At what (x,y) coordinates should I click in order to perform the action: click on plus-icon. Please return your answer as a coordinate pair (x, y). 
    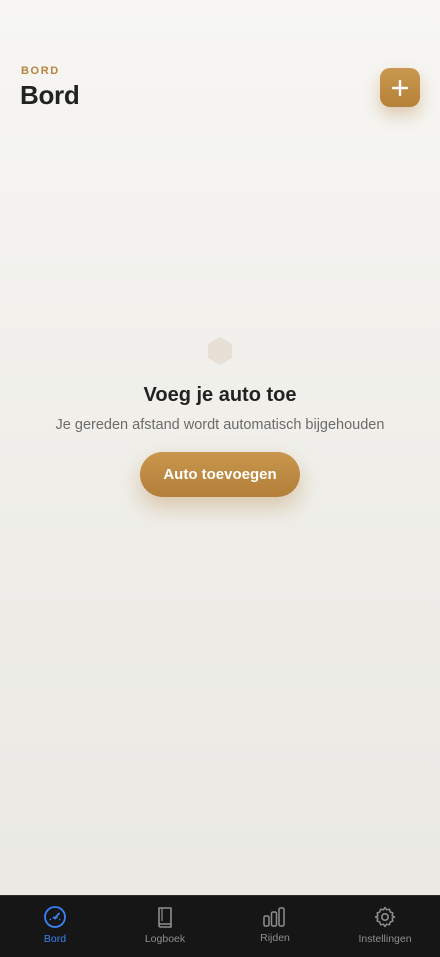
    Looking at the image, I should click on (400, 87).